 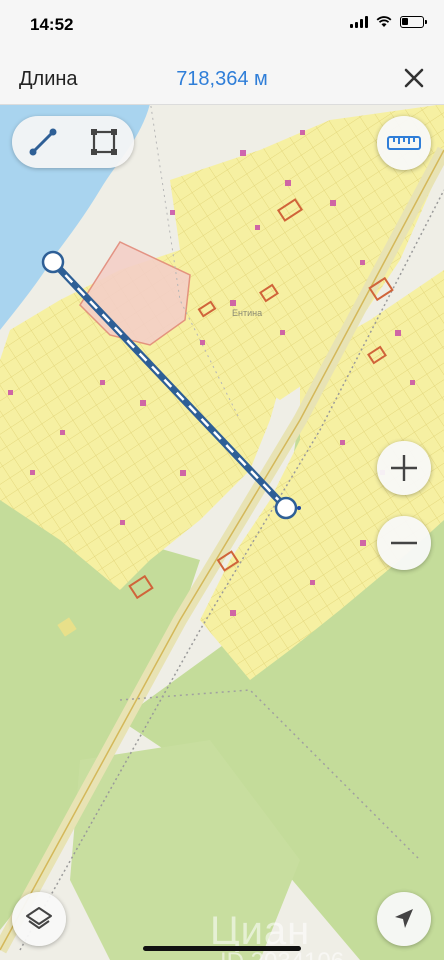 I want to click on measure-header: Длина 718,364 м, so click(x=222, y=78).